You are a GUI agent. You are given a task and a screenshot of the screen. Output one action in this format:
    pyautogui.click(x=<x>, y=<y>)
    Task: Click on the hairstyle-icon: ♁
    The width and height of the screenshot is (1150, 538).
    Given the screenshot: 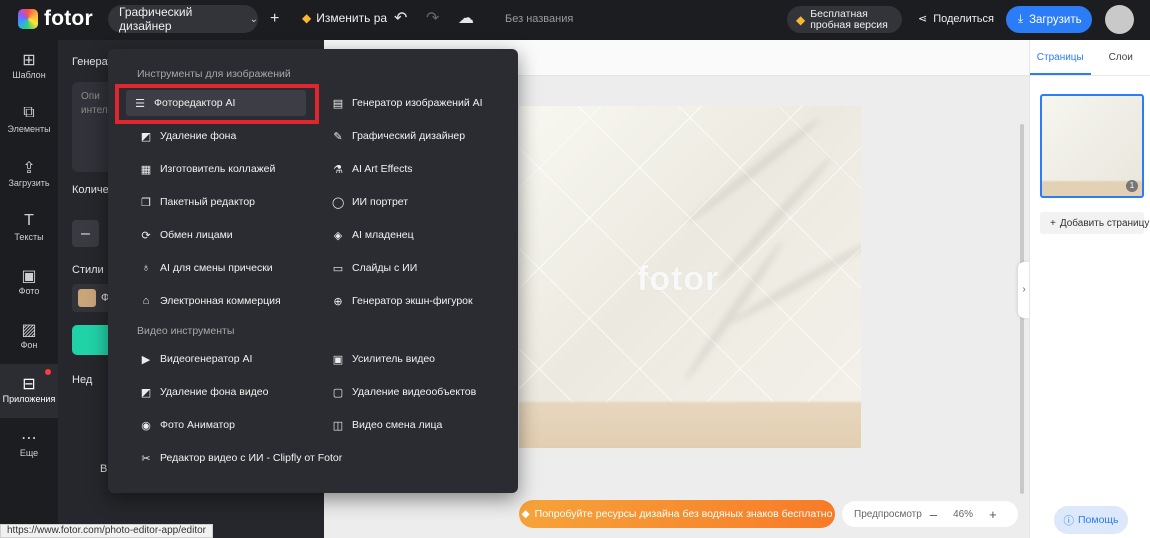 What is the action you would take?
    pyautogui.click(x=146, y=268)
    